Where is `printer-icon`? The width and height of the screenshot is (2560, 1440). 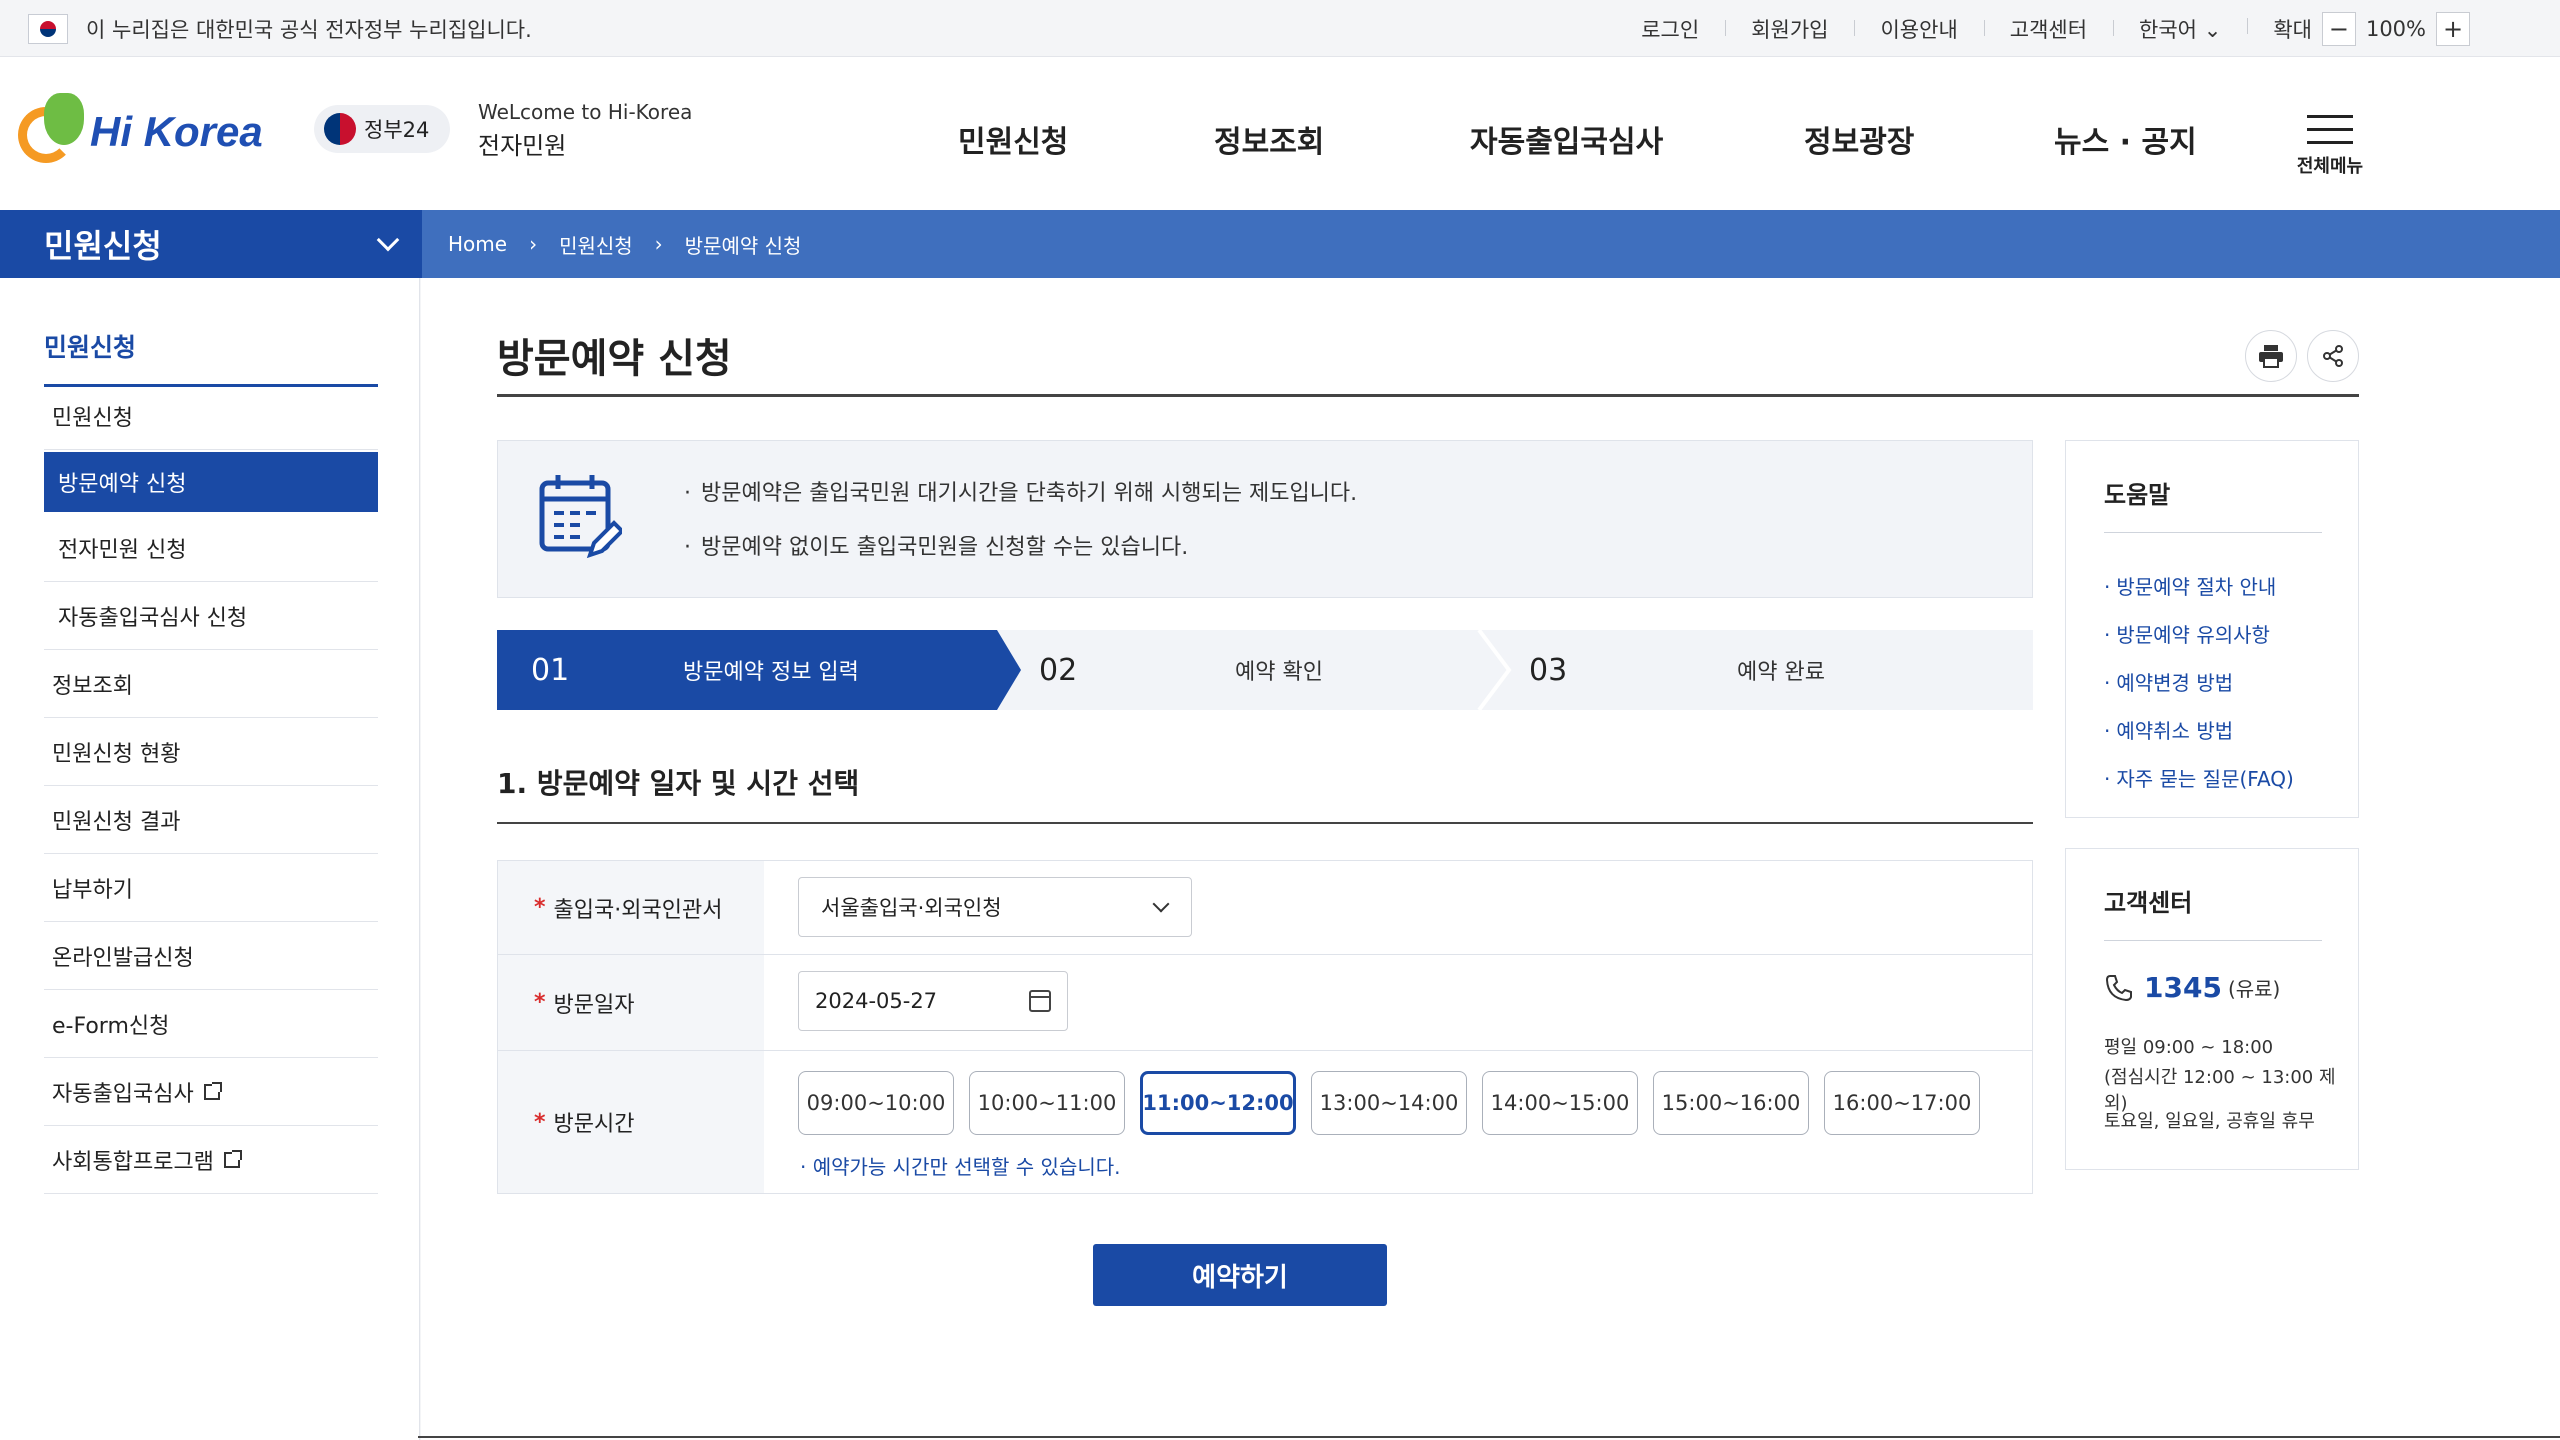
printer-icon is located at coordinates (2271, 356).